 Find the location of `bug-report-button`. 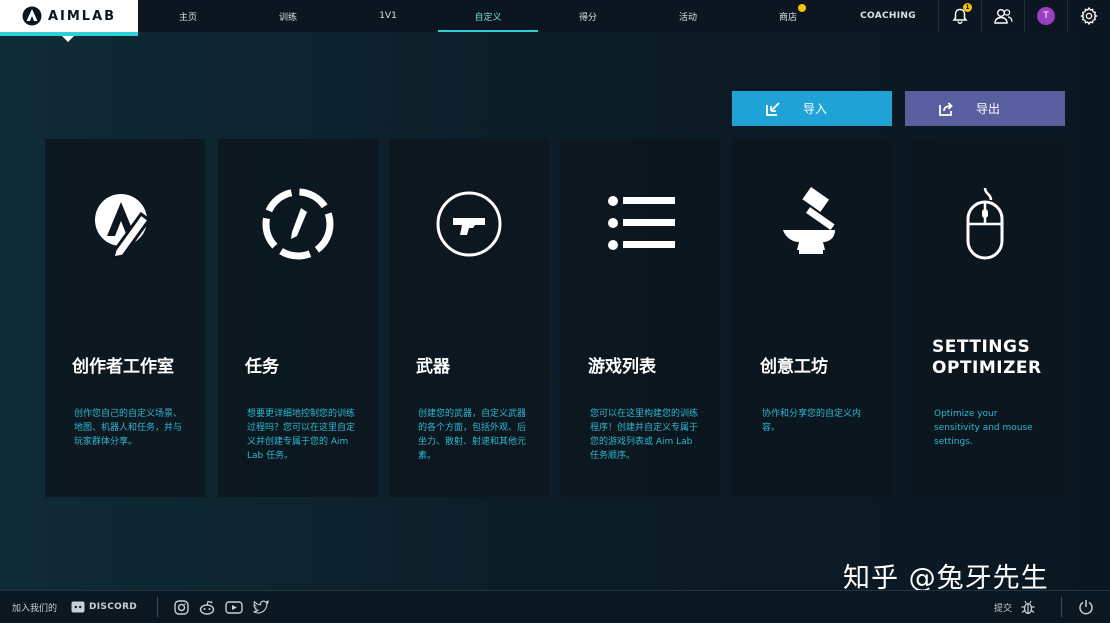

bug-report-button is located at coordinates (1028, 607).